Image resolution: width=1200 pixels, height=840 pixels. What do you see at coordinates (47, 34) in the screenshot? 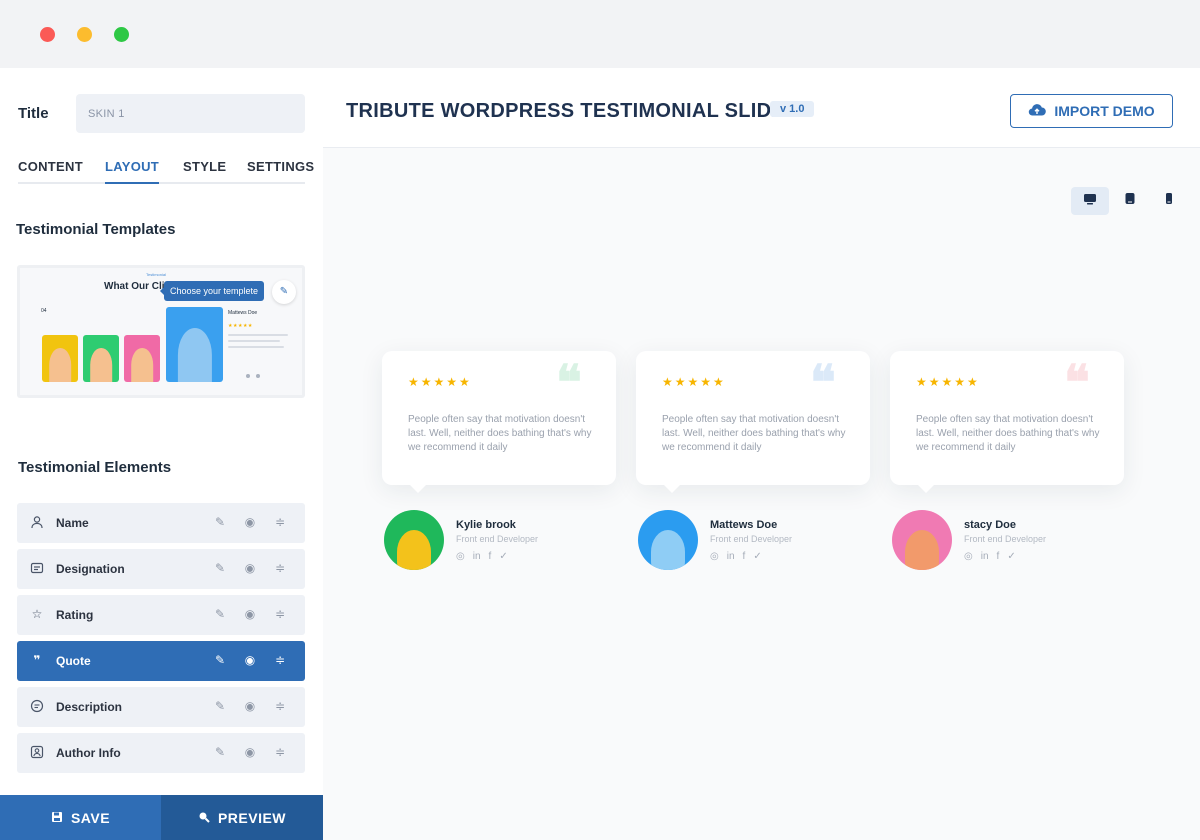
I see `close-window-button` at bounding box center [47, 34].